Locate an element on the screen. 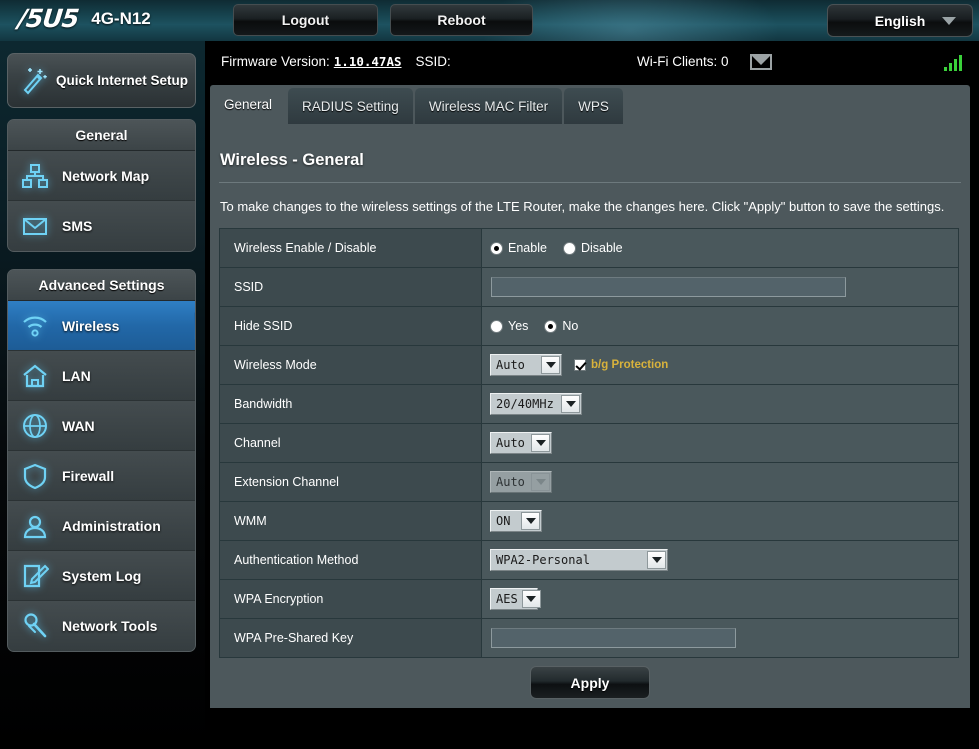  logout-button: Logout is located at coordinates (305, 20).